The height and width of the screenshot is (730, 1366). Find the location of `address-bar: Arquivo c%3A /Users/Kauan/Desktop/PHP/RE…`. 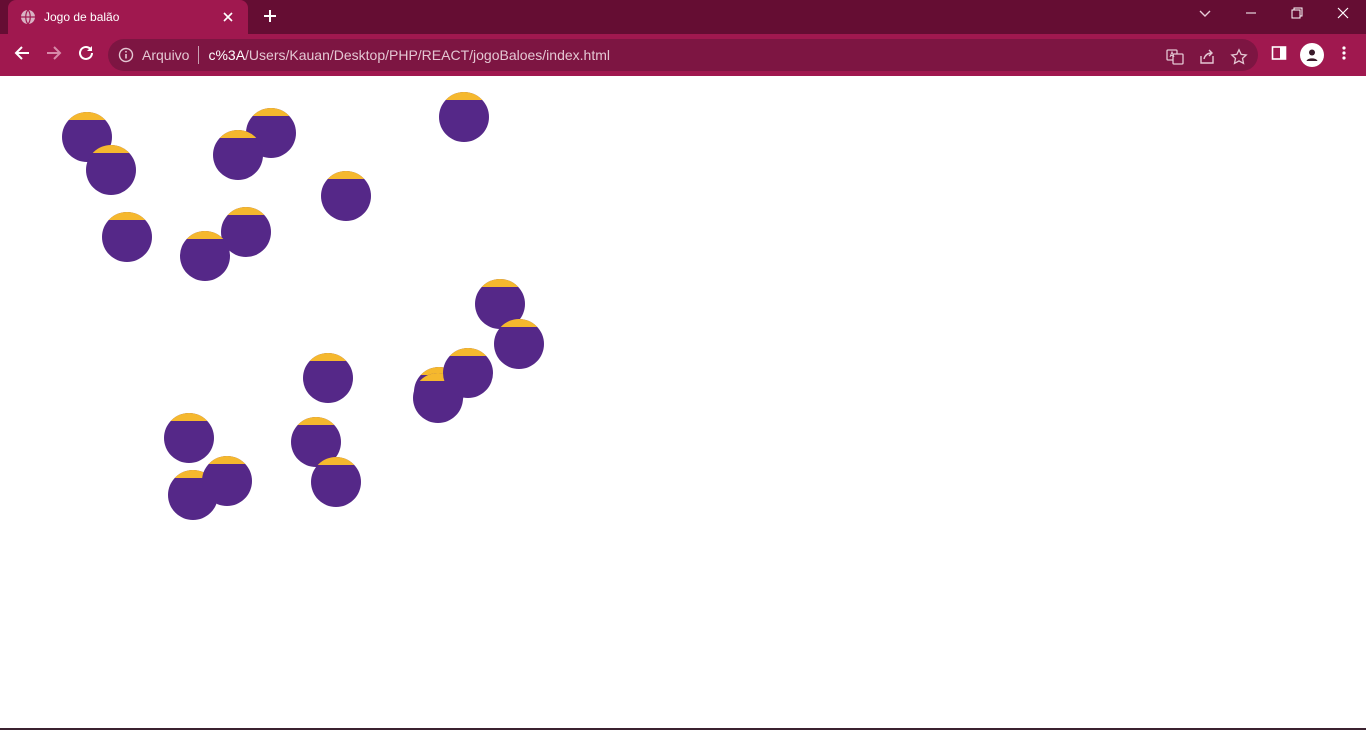

address-bar: Arquivo c%3A /Users/Kauan/Desktop/PHP/RE… is located at coordinates (683, 55).